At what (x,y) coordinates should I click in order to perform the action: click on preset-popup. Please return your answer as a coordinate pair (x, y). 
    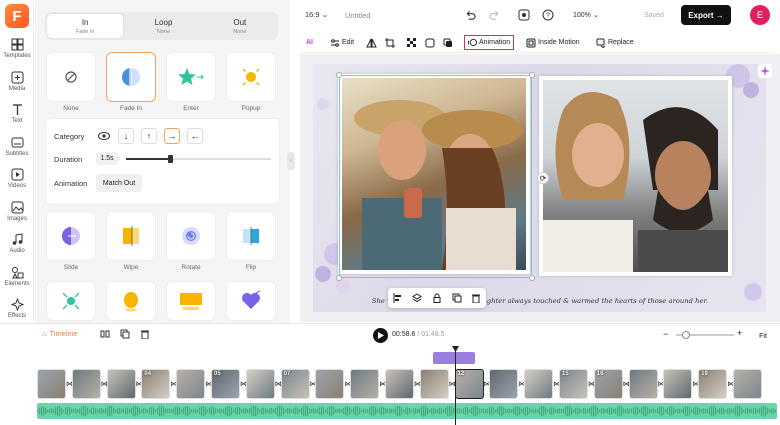
    Looking at the image, I should click on (251, 77).